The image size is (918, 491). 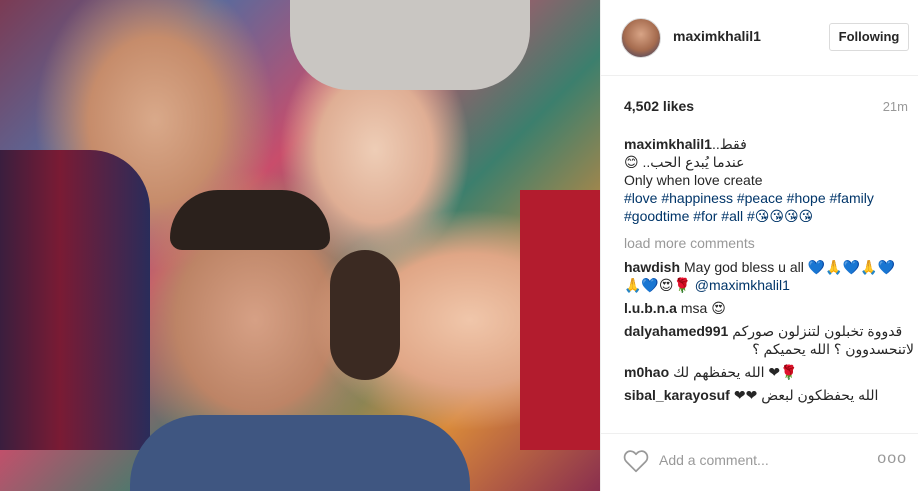 I want to click on comment-username: m0hao, so click(x=646, y=372).